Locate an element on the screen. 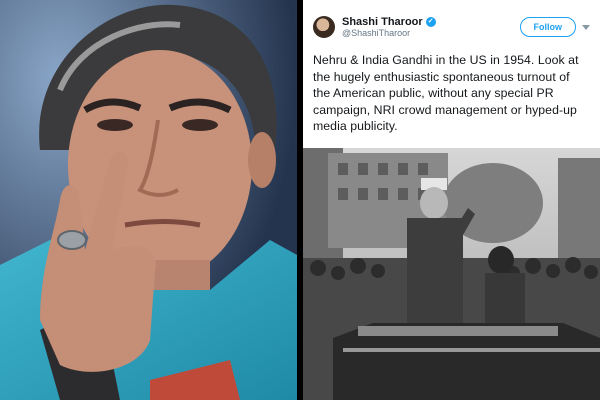 The width and height of the screenshot is (600, 400). name-block: Shashi Tharoor ✓ @ShashiTharoor is located at coordinates (389, 27).